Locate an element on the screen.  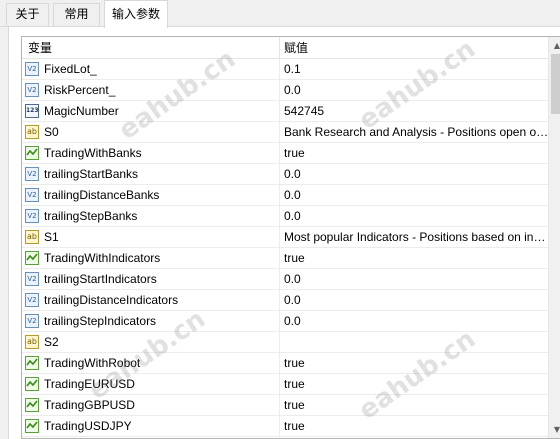
int-icon: 123 is located at coordinates (32, 111).